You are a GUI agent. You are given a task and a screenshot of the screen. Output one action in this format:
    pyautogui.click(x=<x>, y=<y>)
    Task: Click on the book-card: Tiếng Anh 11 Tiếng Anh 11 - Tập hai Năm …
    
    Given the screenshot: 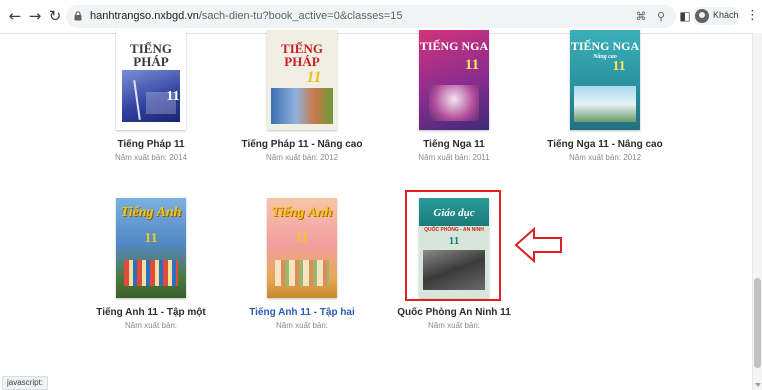 What is the action you would take?
    pyautogui.click(x=302, y=264)
    